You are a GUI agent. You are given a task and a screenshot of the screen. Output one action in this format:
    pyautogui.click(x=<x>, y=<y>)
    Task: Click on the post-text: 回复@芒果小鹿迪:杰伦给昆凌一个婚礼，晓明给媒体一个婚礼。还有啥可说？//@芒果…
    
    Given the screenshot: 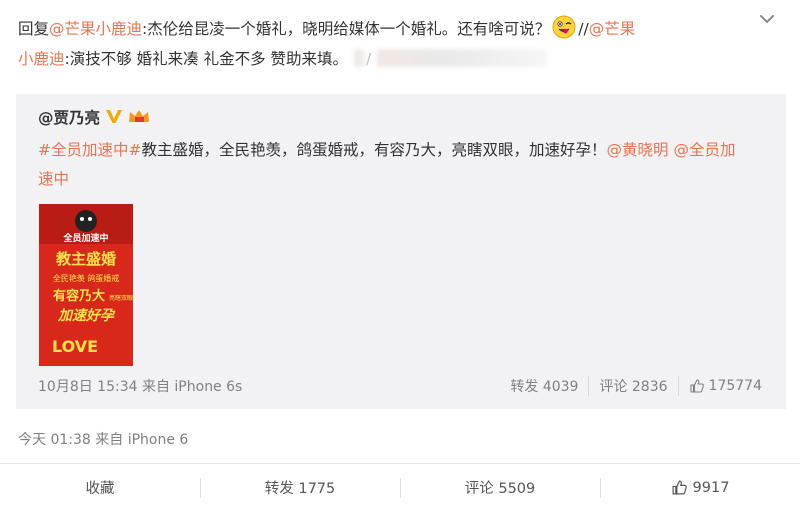 What is the action you would take?
    pyautogui.click(x=388, y=44)
    